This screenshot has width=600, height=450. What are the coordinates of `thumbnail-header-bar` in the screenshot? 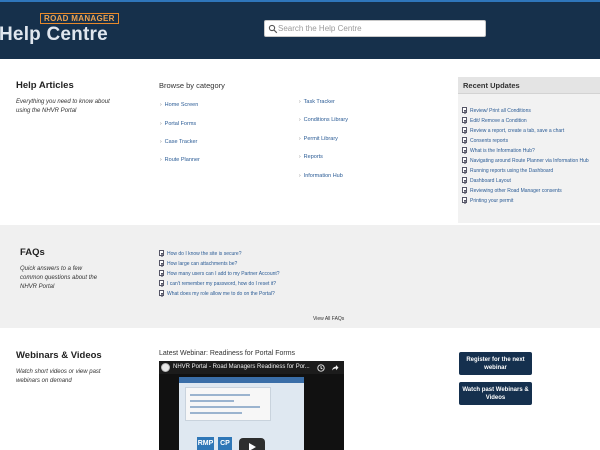 It's located at (241, 380).